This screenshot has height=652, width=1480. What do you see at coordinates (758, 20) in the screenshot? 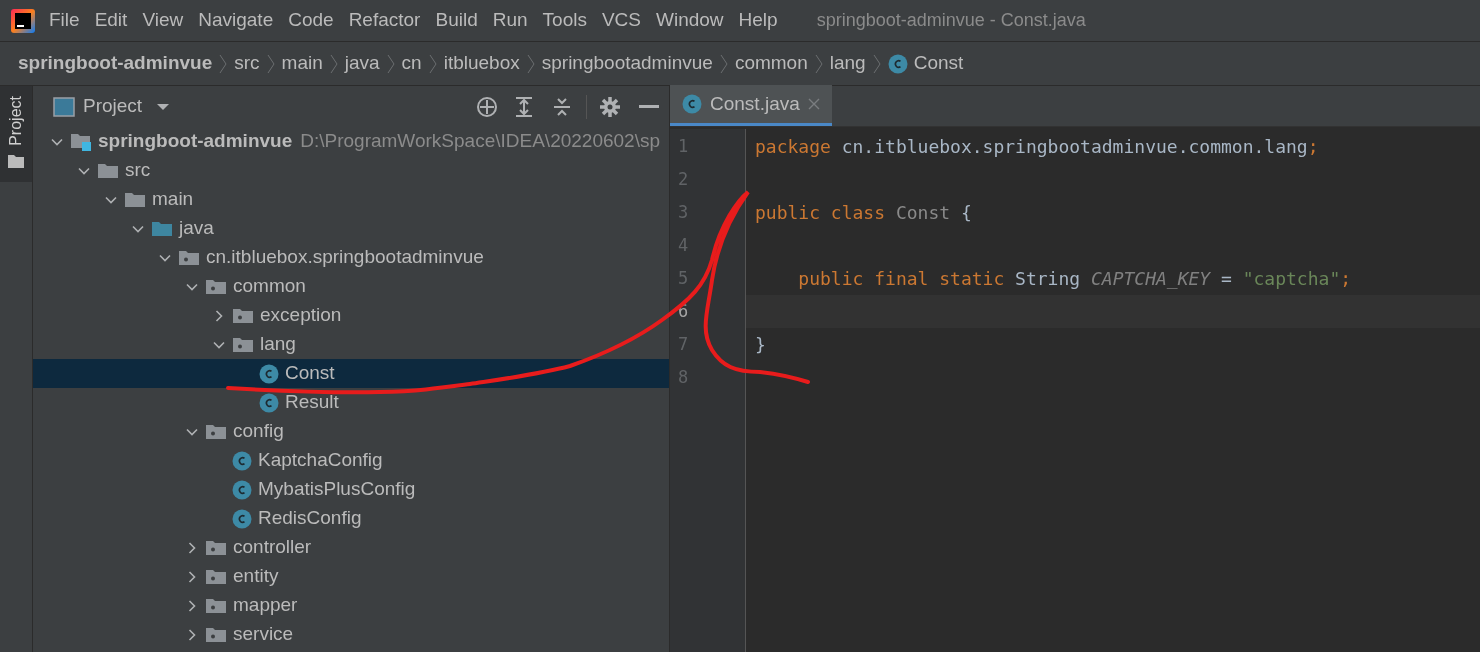
I see `menu-item: Help` at bounding box center [758, 20].